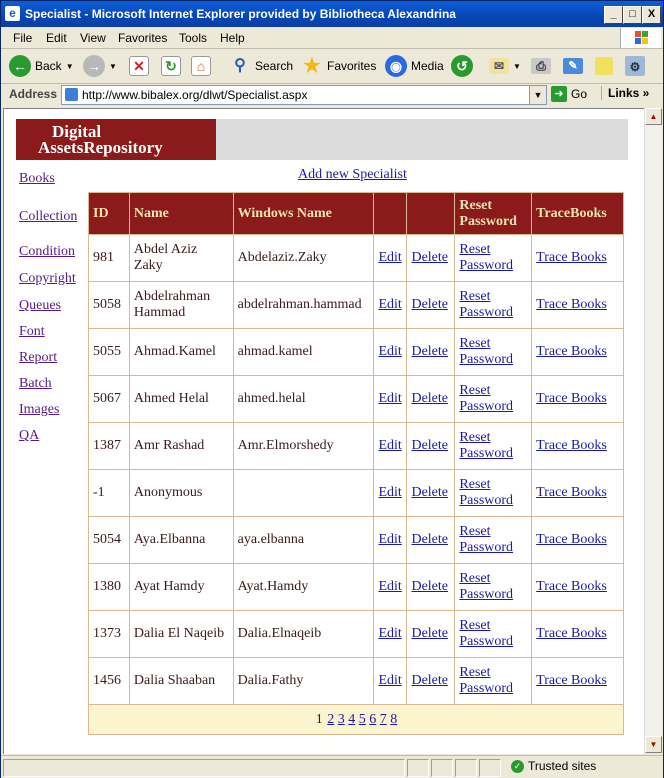  What do you see at coordinates (505, 66) in the screenshot?
I see `mail-button: ✉ ▼` at bounding box center [505, 66].